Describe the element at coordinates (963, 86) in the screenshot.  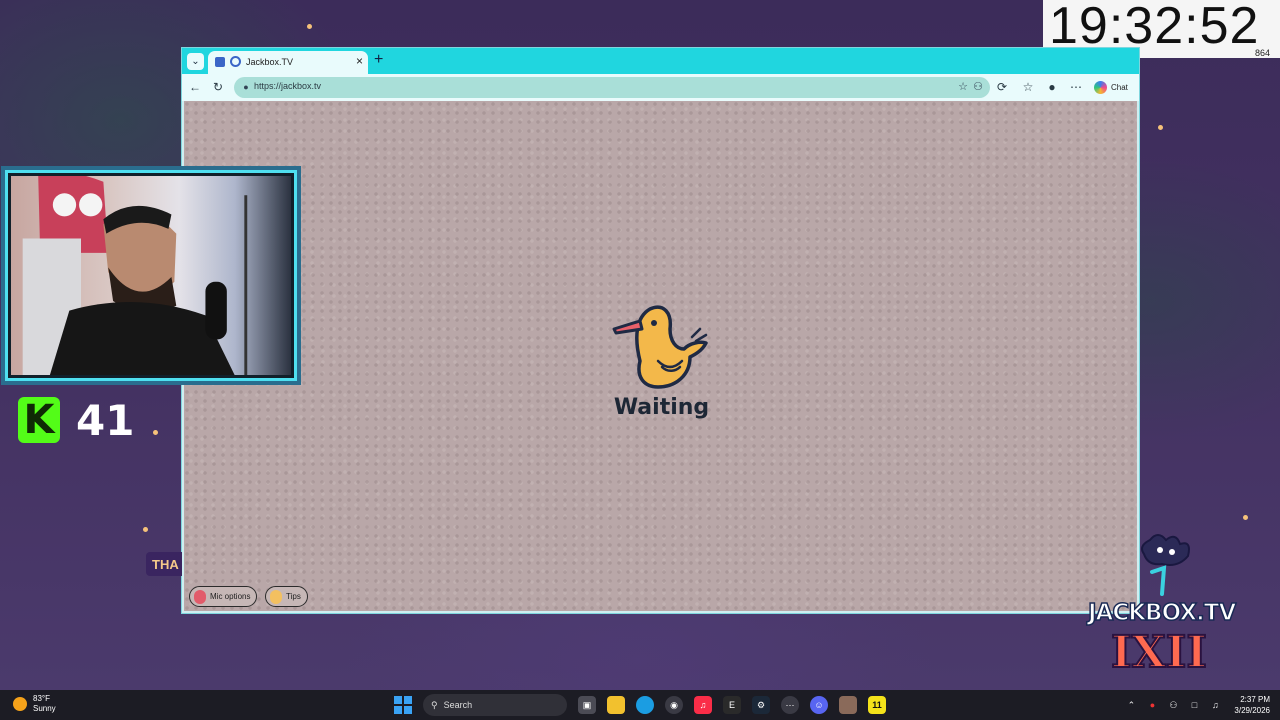
I see `favorite-star-icon: ☆` at that location.